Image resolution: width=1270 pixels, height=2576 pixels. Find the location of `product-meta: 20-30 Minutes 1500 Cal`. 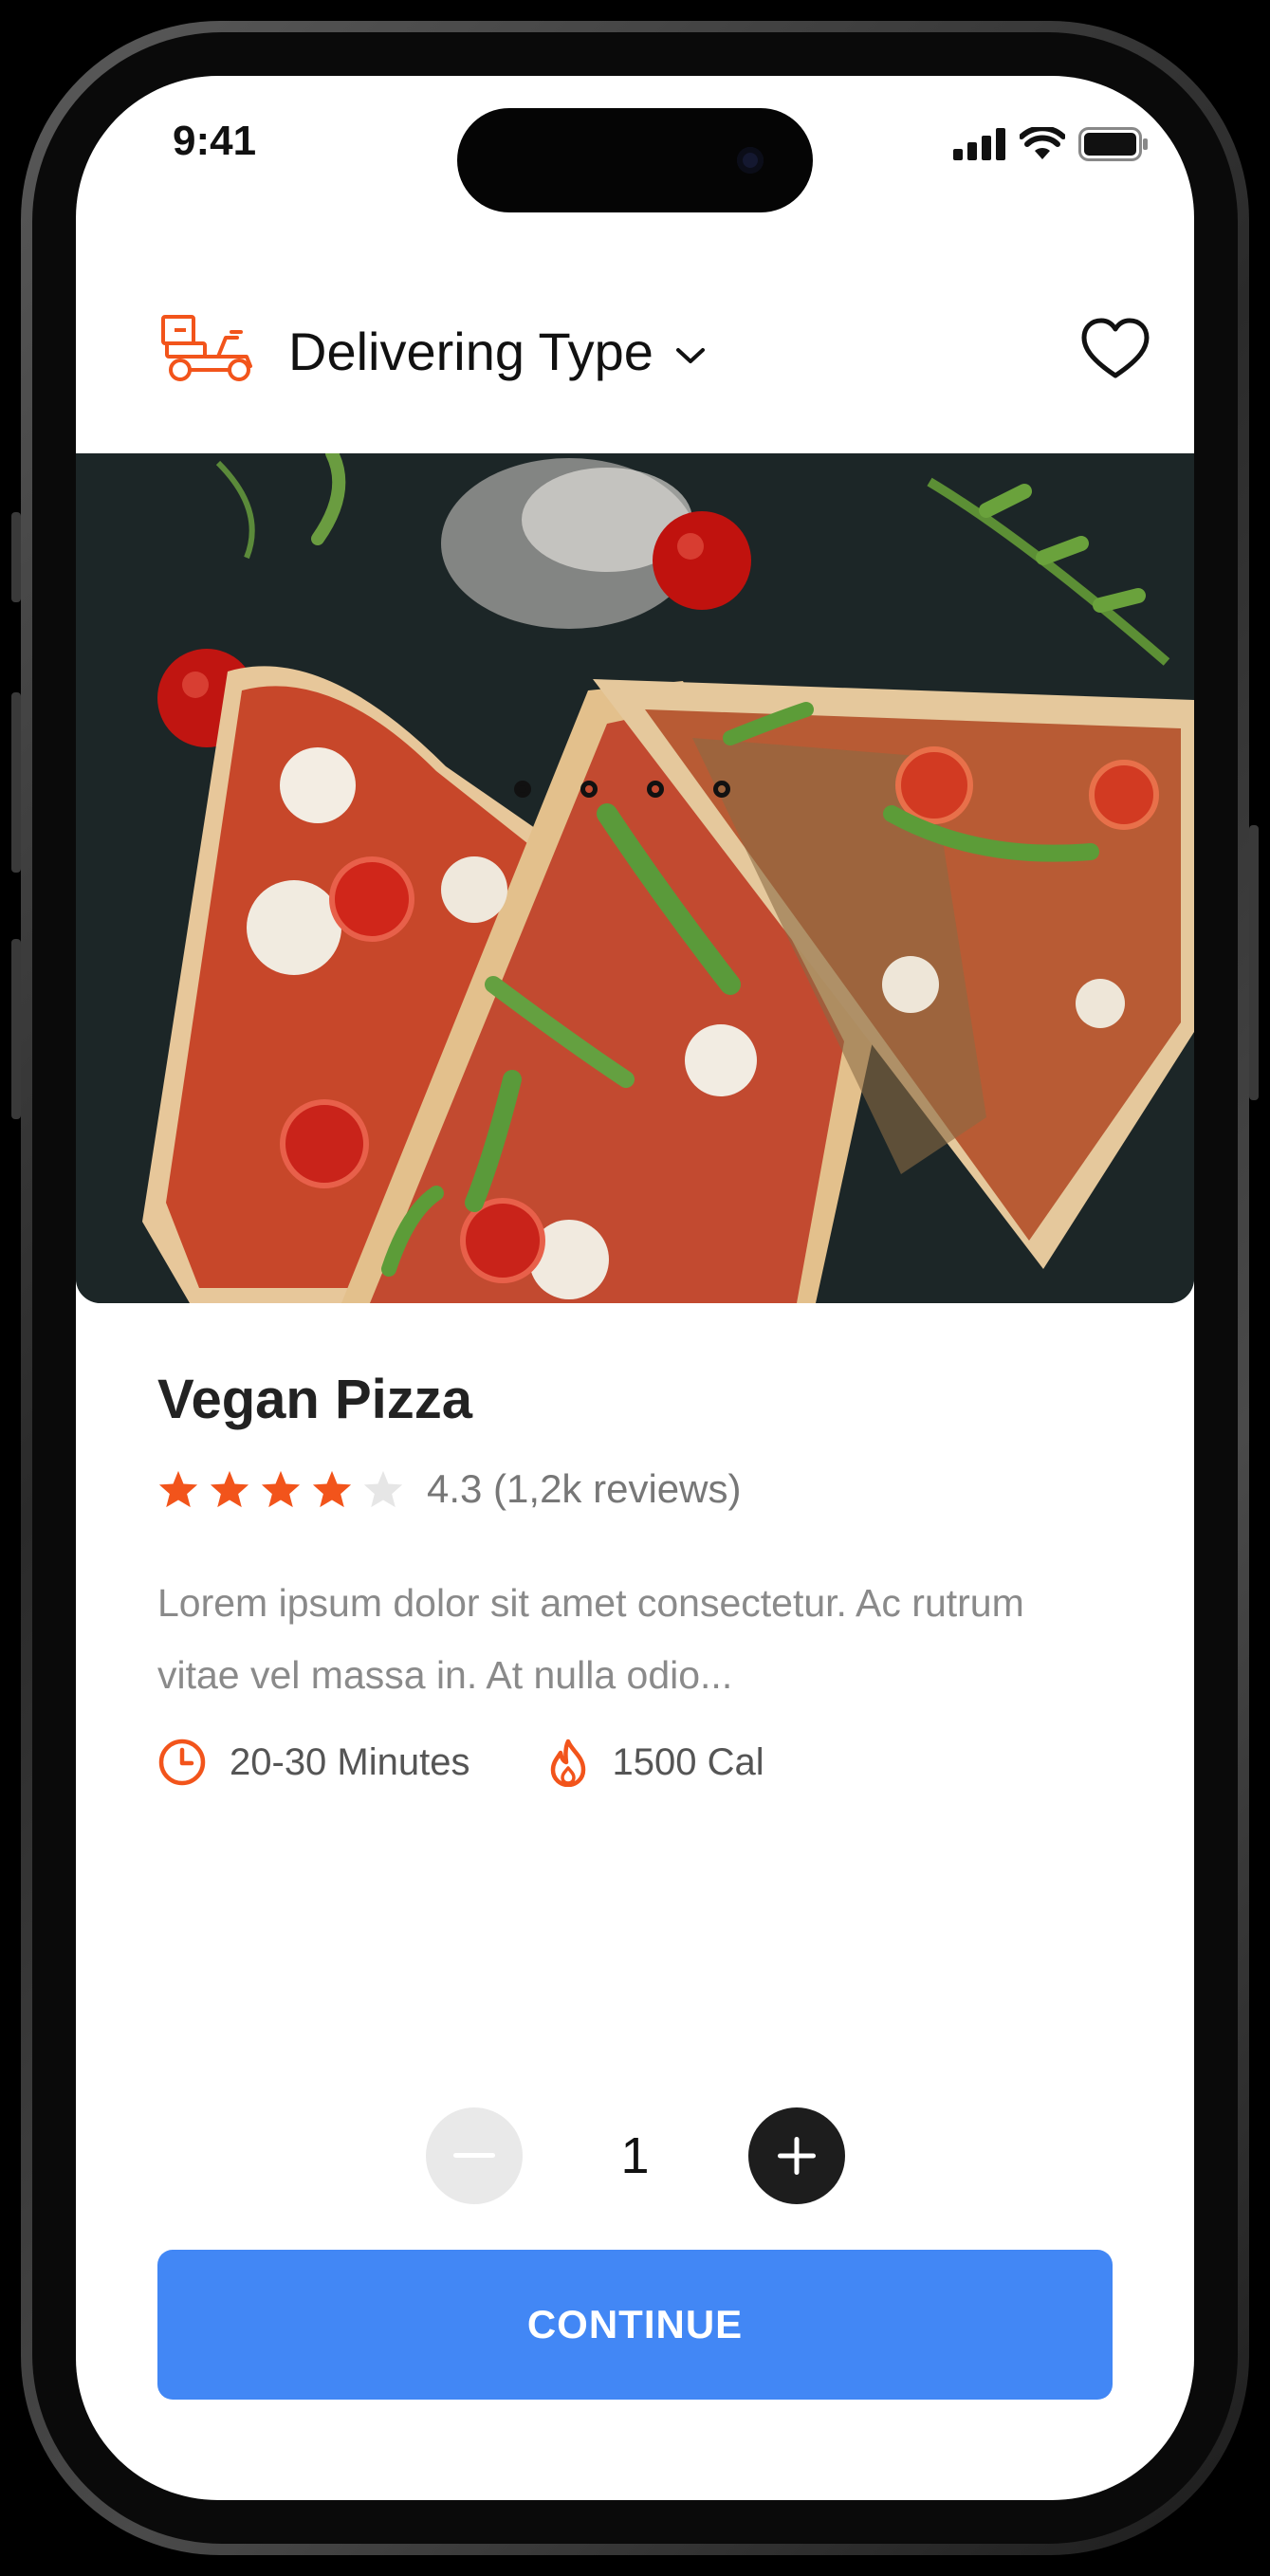

product-meta: 20-30 Minutes 1500 Cal is located at coordinates (460, 1762).